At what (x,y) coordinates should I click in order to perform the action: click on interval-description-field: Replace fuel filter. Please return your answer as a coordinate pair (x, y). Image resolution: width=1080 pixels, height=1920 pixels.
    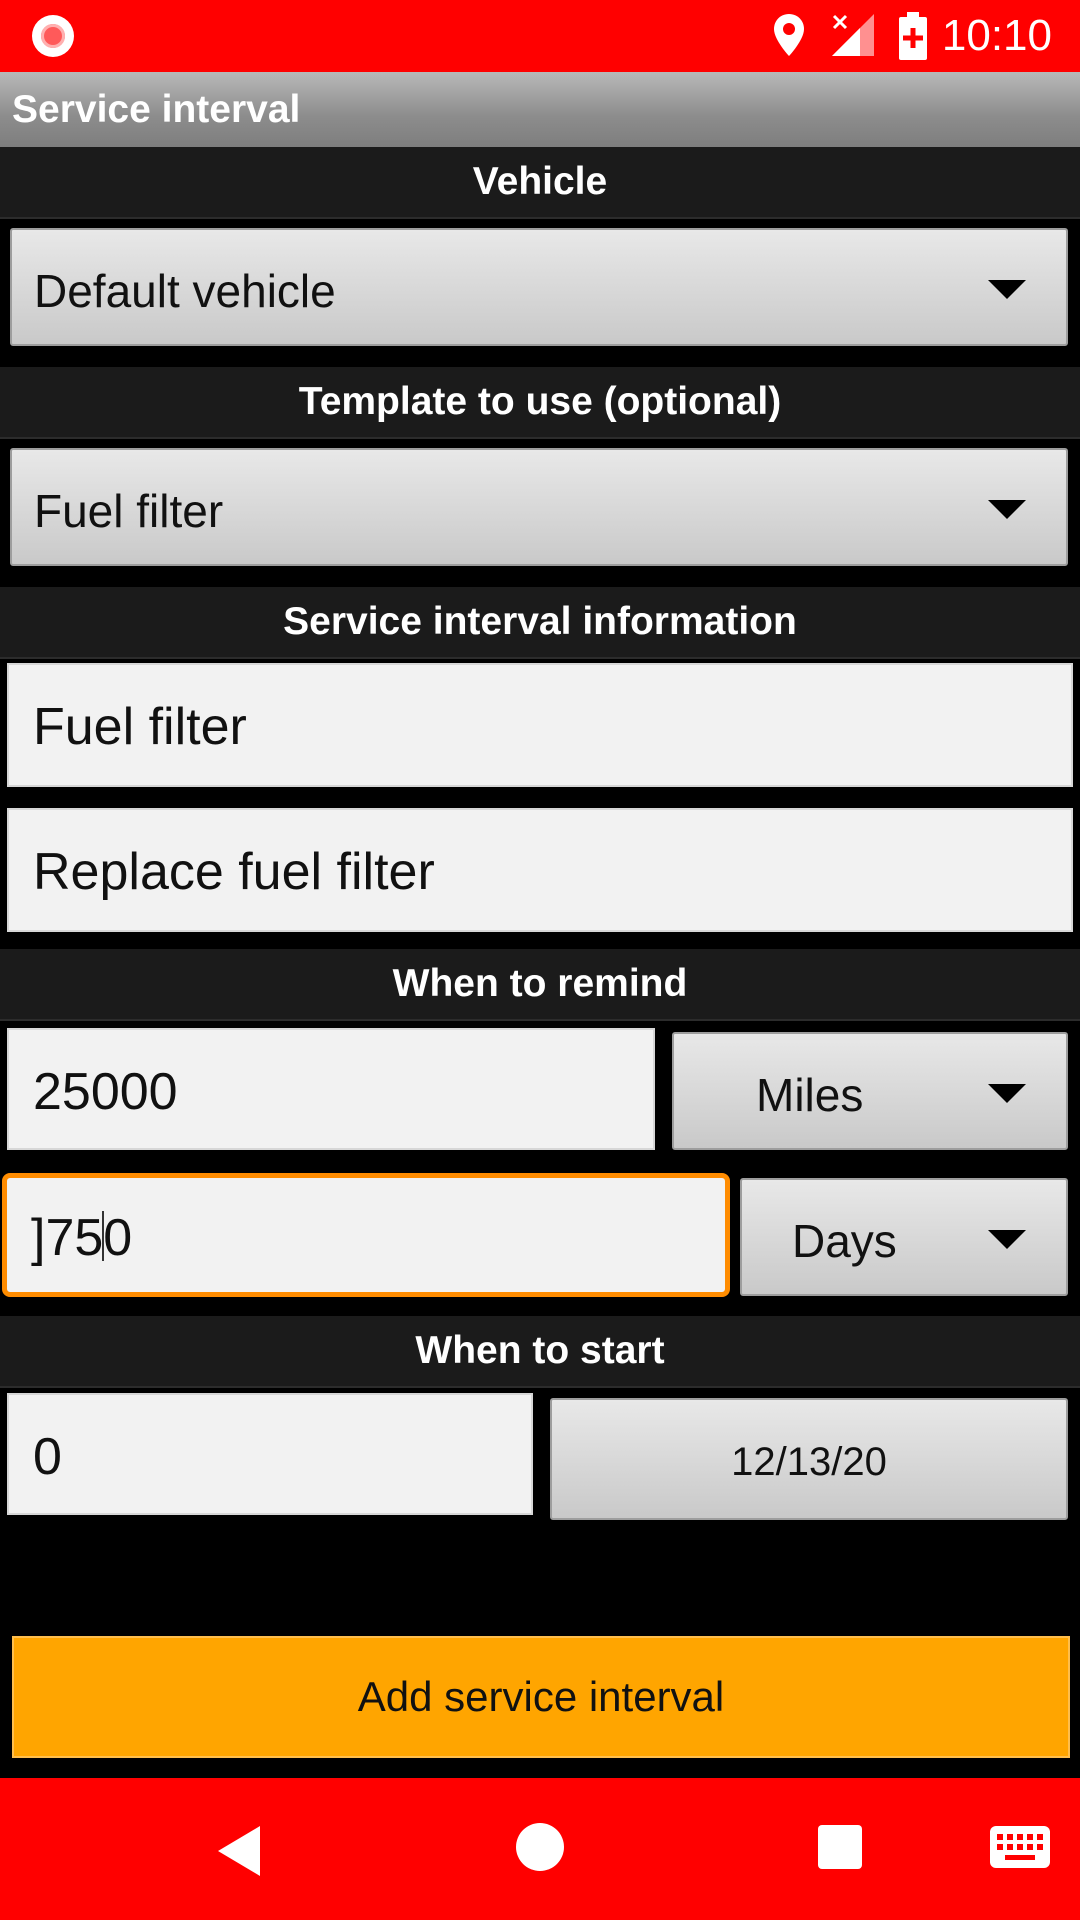
    Looking at the image, I should click on (540, 870).